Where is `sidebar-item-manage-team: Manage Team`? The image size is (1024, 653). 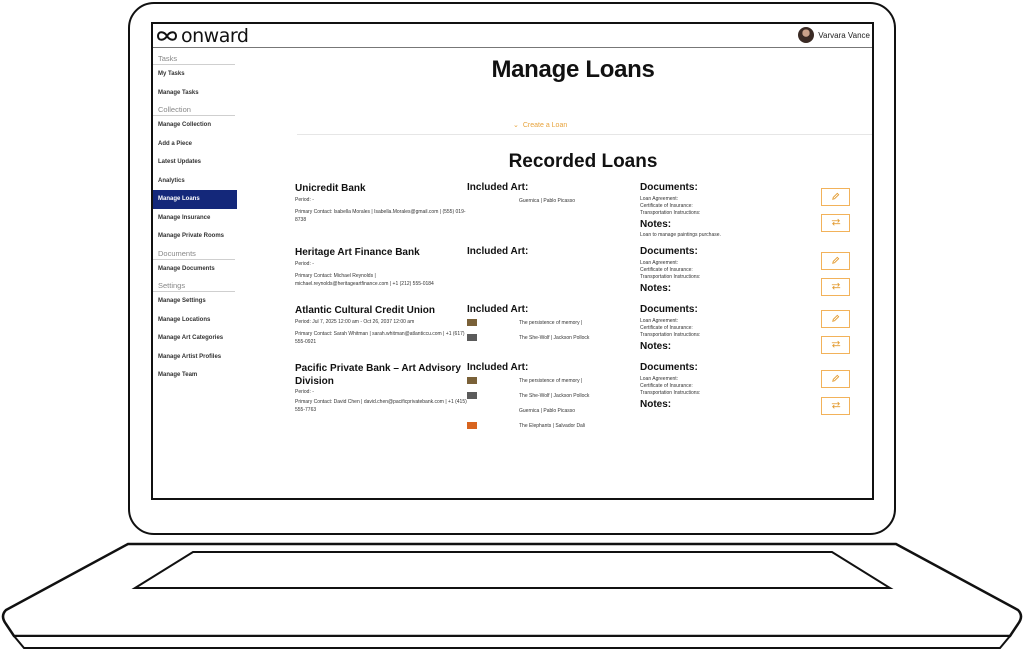
sidebar-item-manage-team: Manage Team is located at coordinates (195, 375).